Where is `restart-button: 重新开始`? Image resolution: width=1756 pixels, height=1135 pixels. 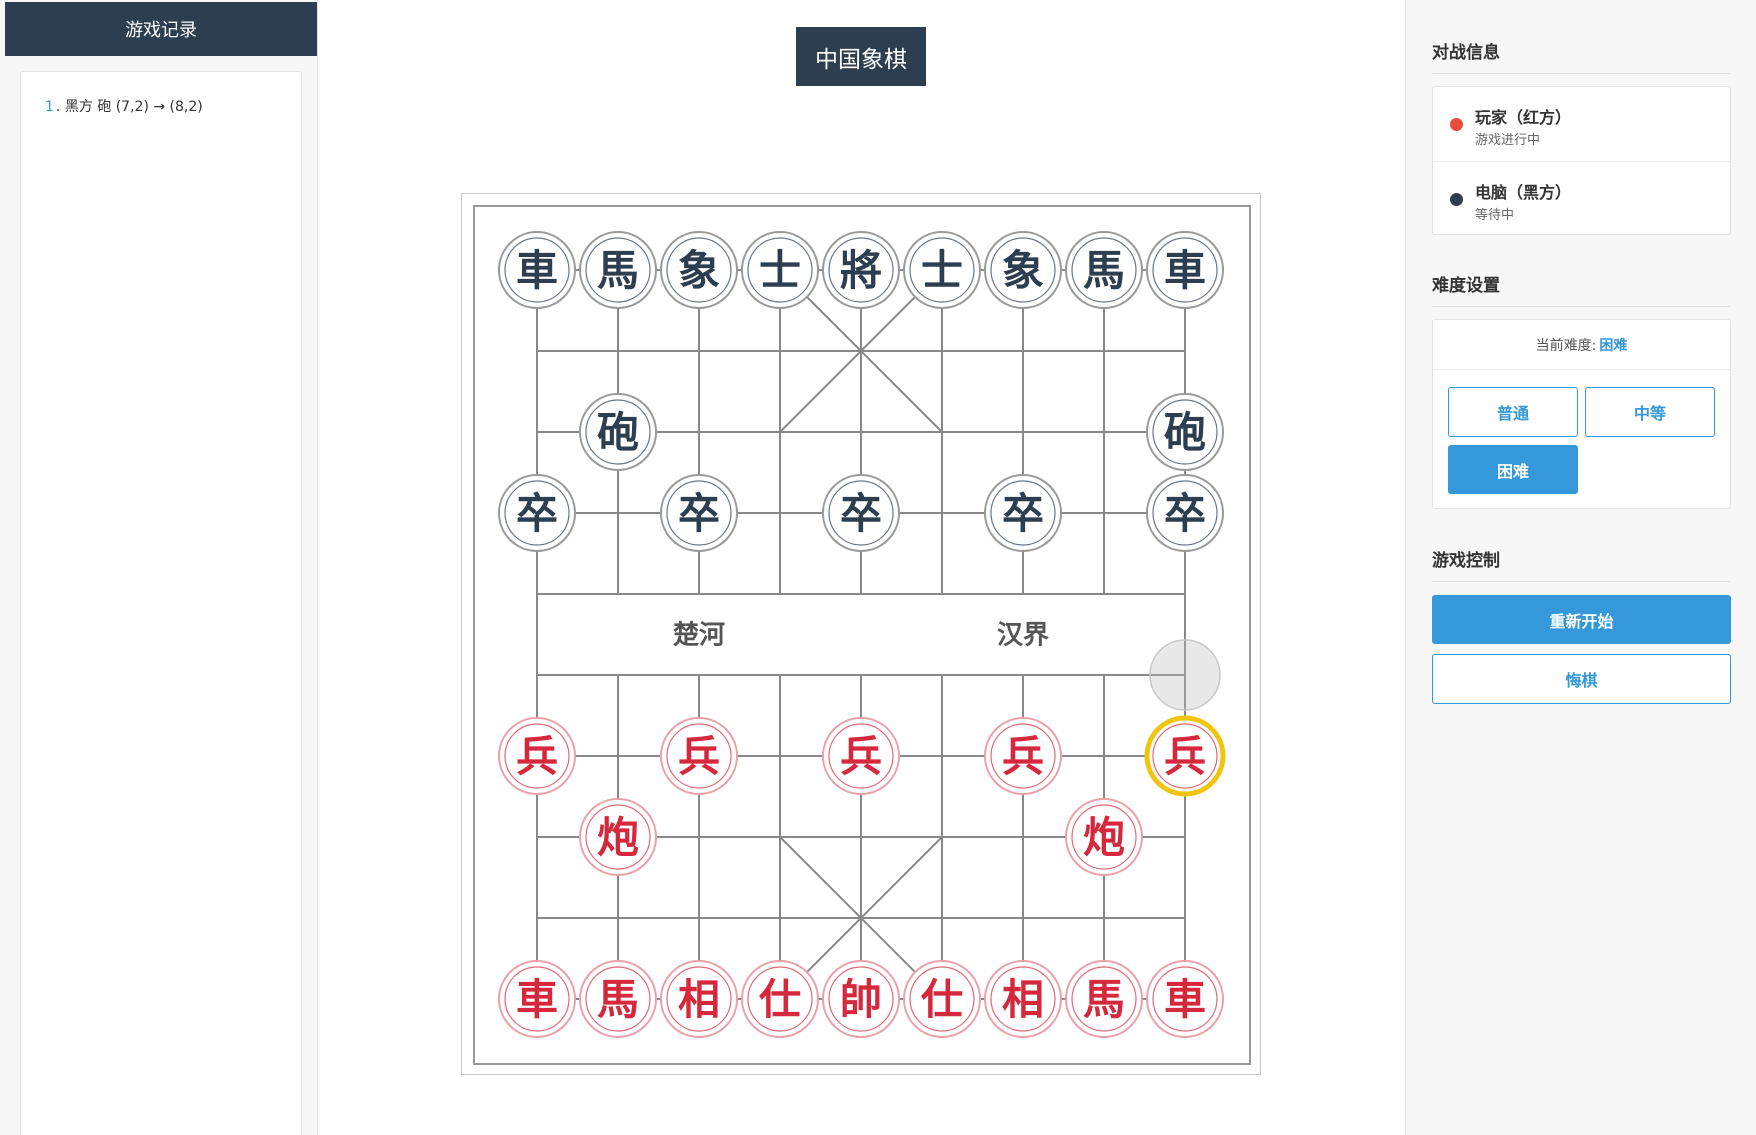
restart-button: 重新开始 is located at coordinates (1581, 619).